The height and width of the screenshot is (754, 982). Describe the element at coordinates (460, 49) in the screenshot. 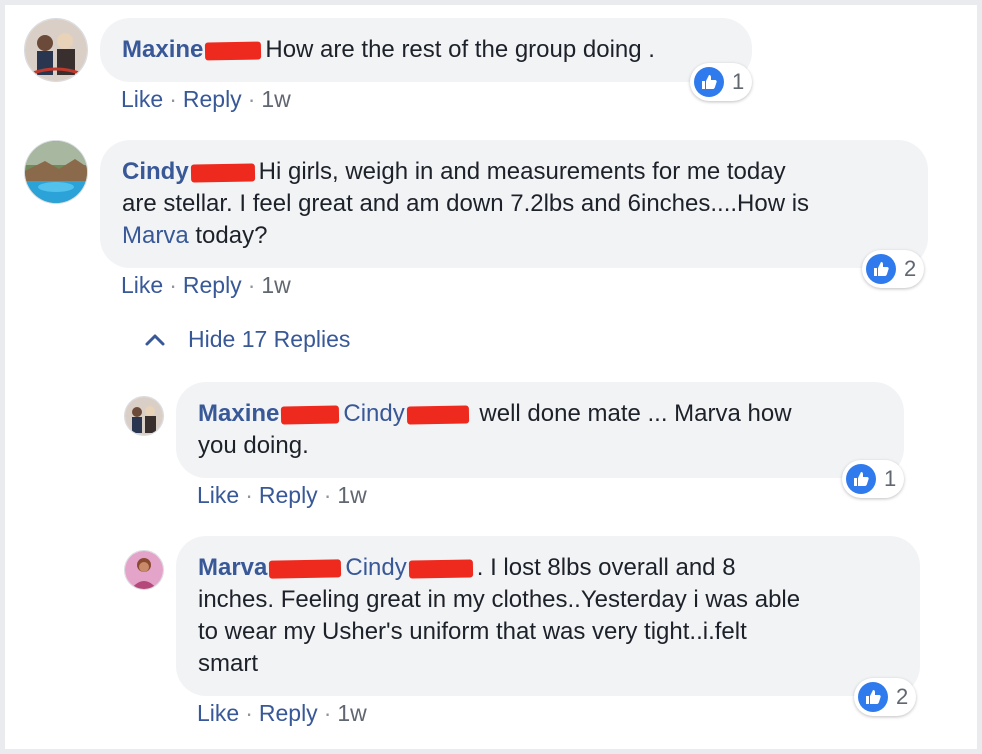

I see `comment-text: How are the rest of the group doing .` at that location.